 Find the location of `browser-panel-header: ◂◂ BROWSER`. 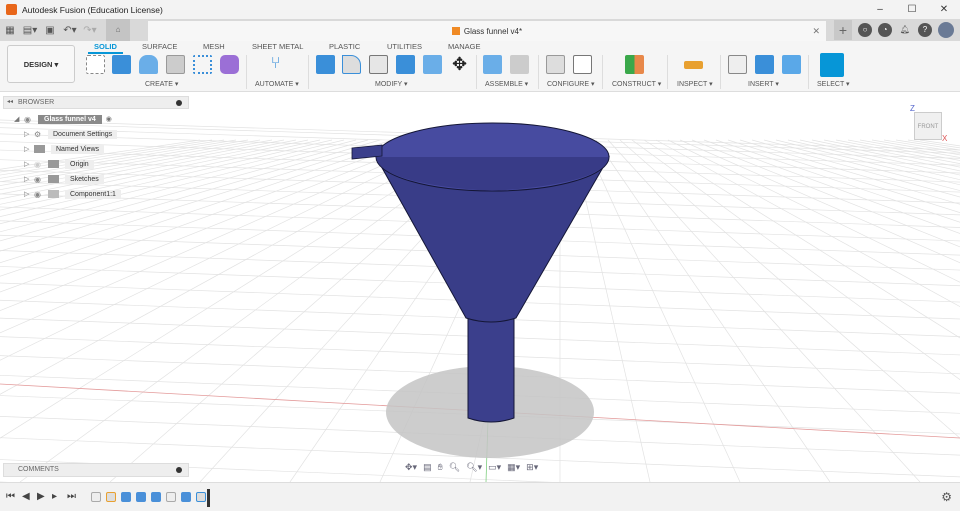

browser-panel-header: ◂◂ BROWSER is located at coordinates (96, 102).